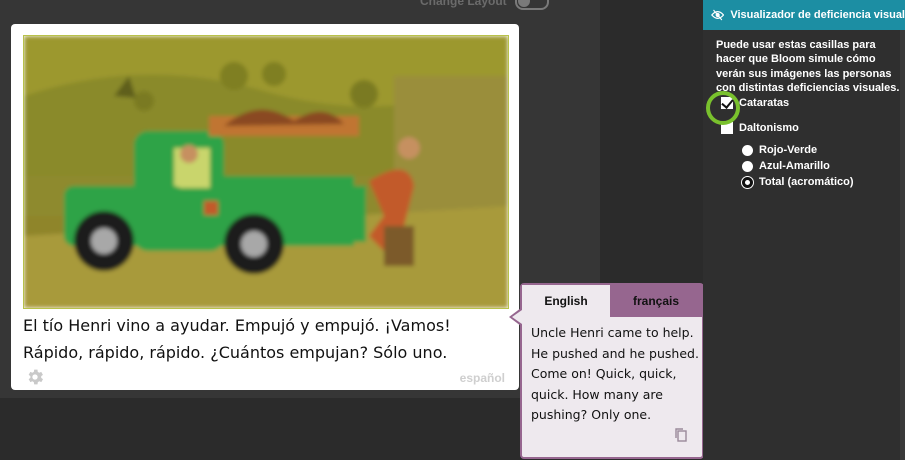  I want to click on description-line: Puede usar estas casillas para, so click(796, 45).